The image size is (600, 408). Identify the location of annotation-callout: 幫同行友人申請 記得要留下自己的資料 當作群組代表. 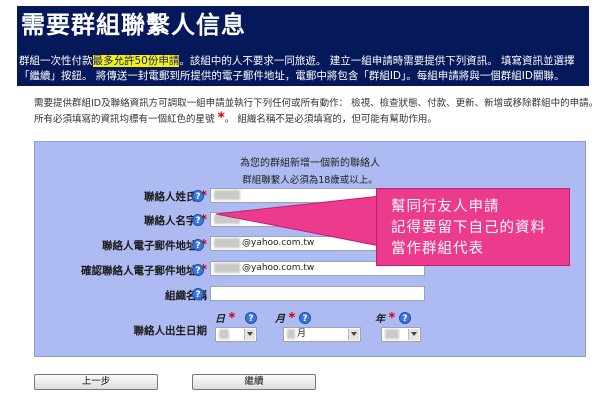
(473, 227).